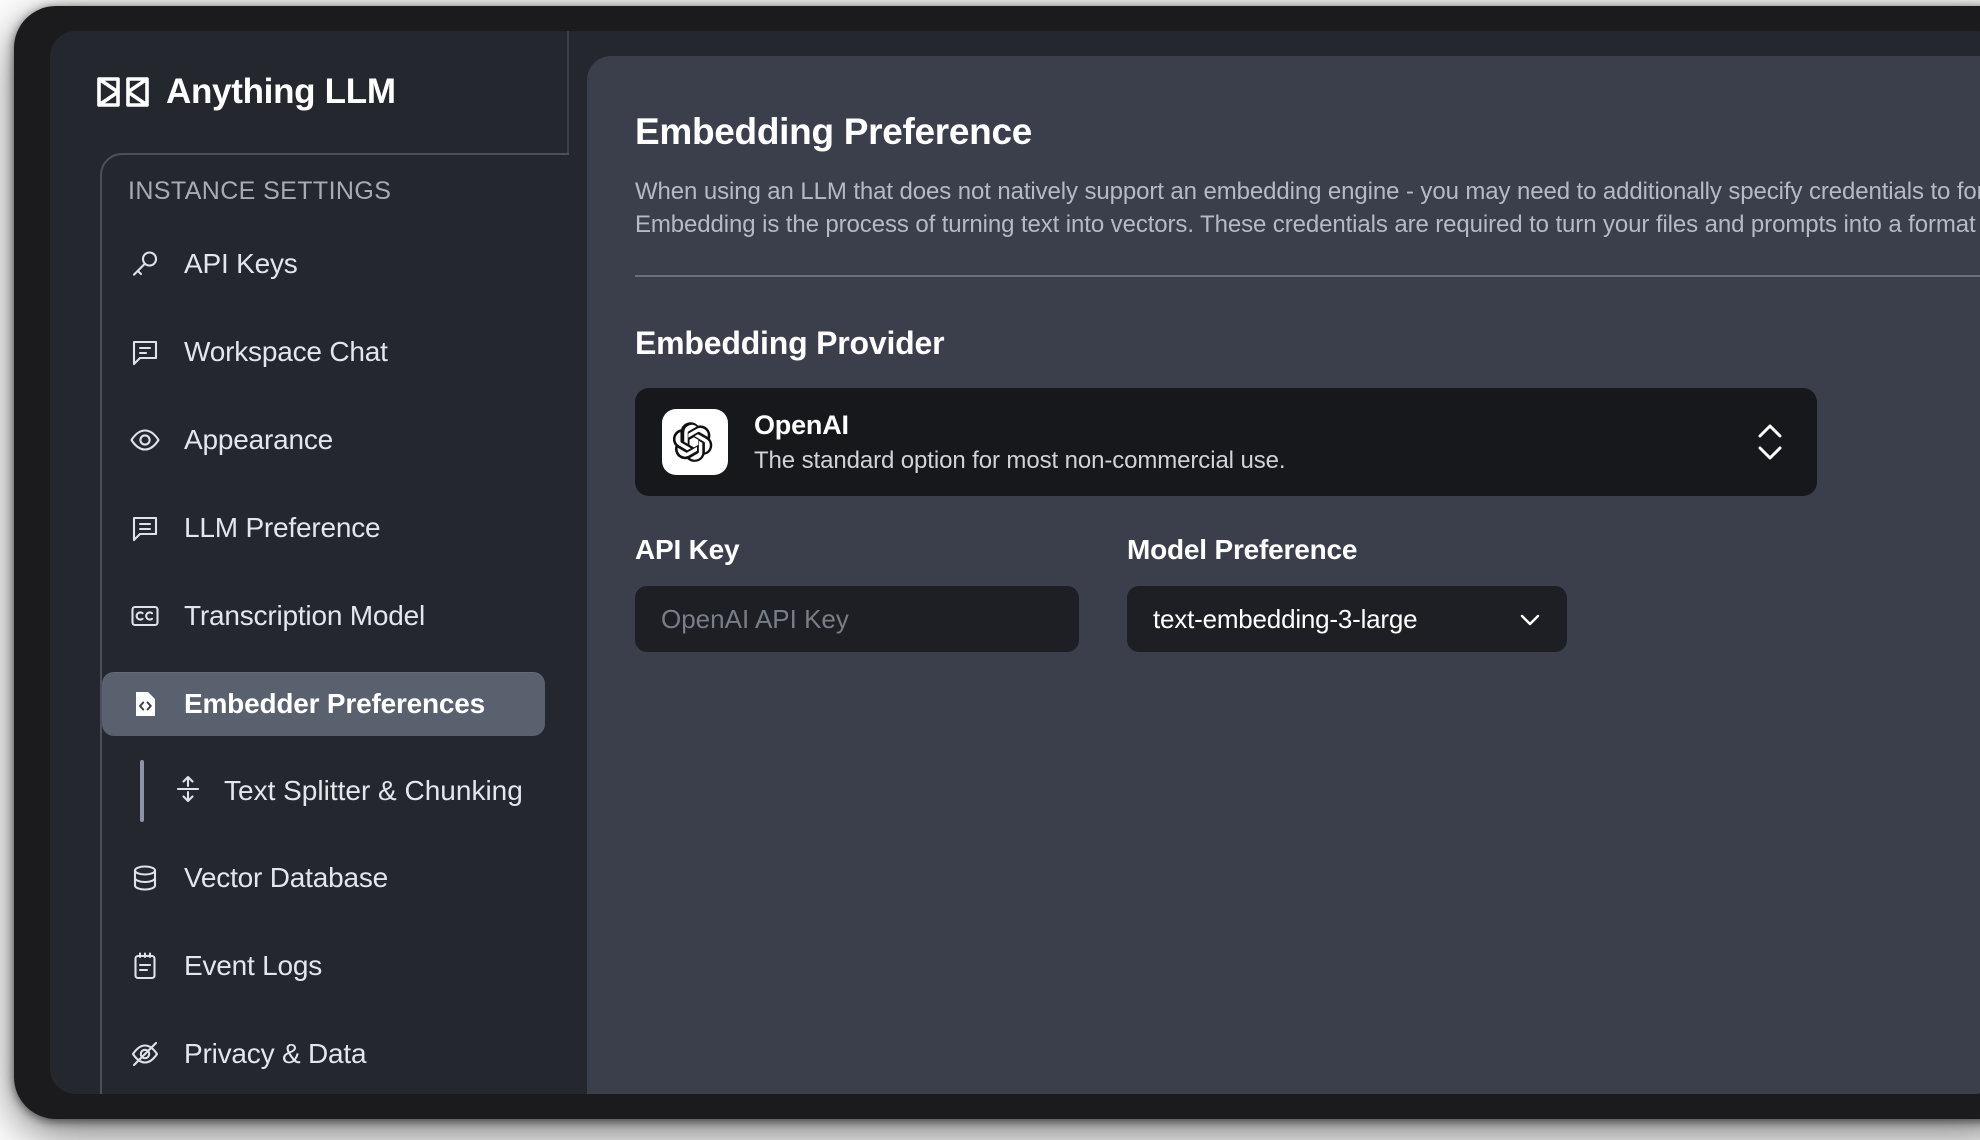  What do you see at coordinates (305, 615) in the screenshot?
I see `sidebar-item-label: Transcription Model` at bounding box center [305, 615].